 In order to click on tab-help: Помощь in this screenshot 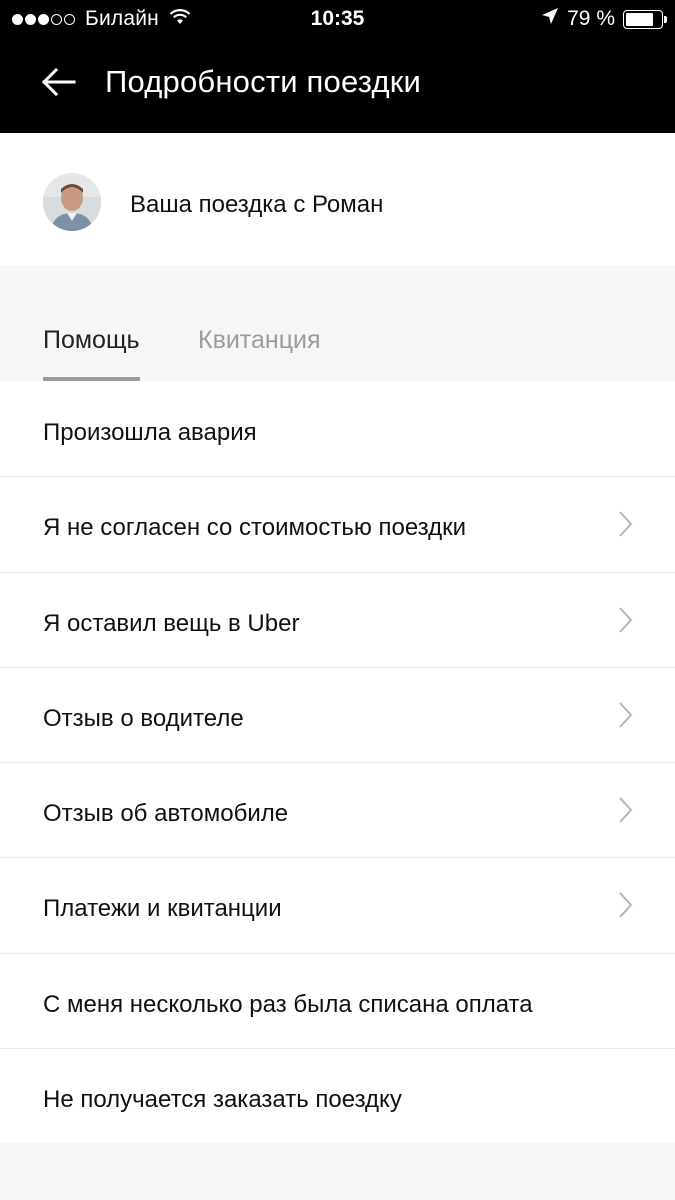, I will do `click(91, 340)`.